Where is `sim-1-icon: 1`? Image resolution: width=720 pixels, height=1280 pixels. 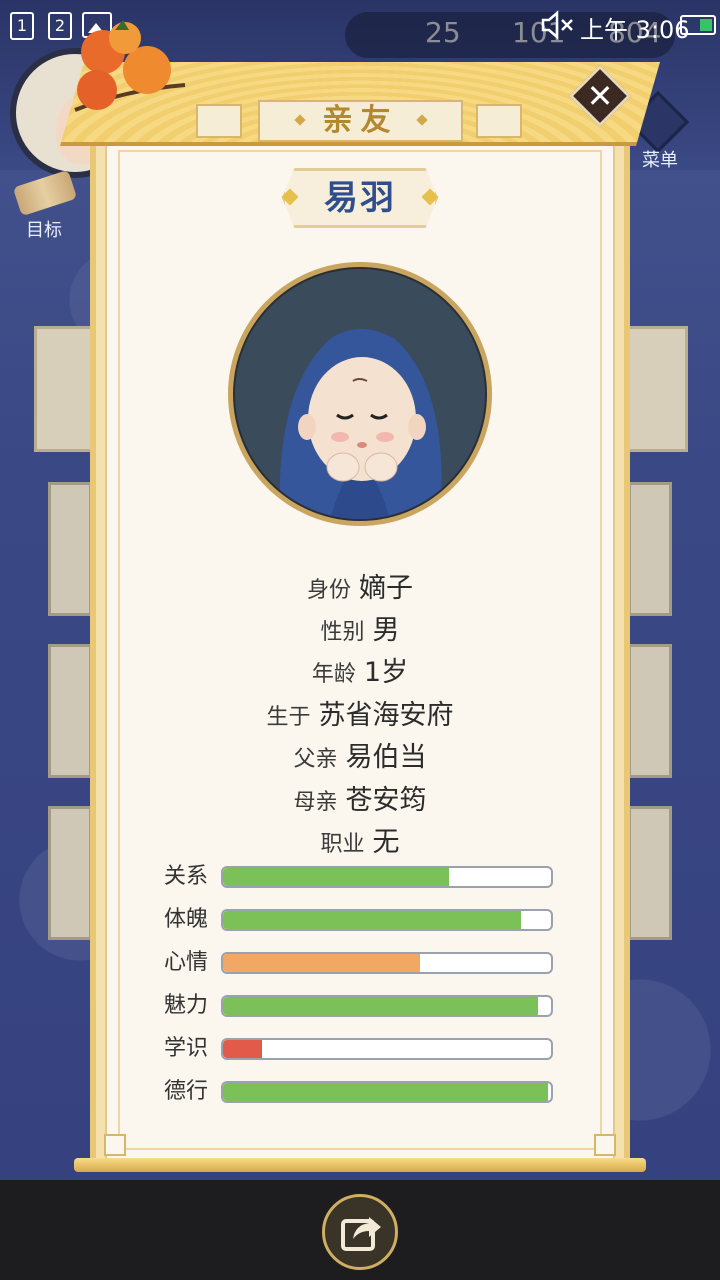 sim-1-icon: 1 is located at coordinates (22, 26).